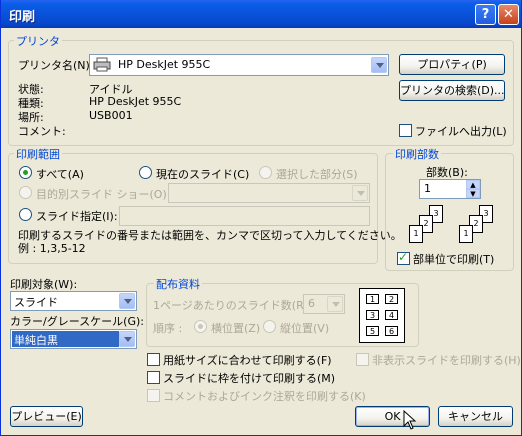 The image size is (522, 436). Describe the element at coordinates (25, 192) in the screenshot. I see `range-custom-show-radio` at that location.